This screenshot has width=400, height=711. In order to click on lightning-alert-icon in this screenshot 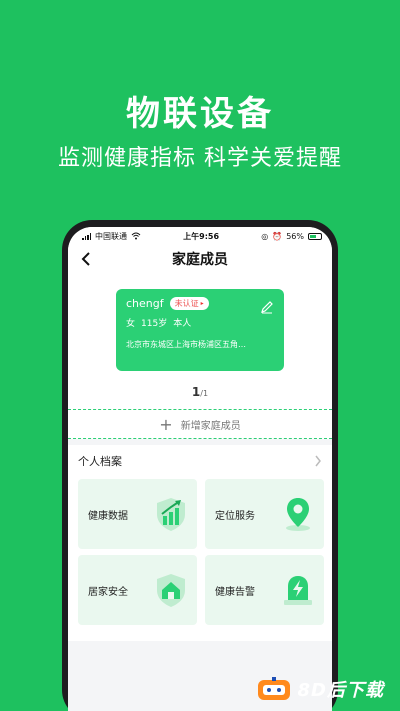, I will do `click(298, 590)`.